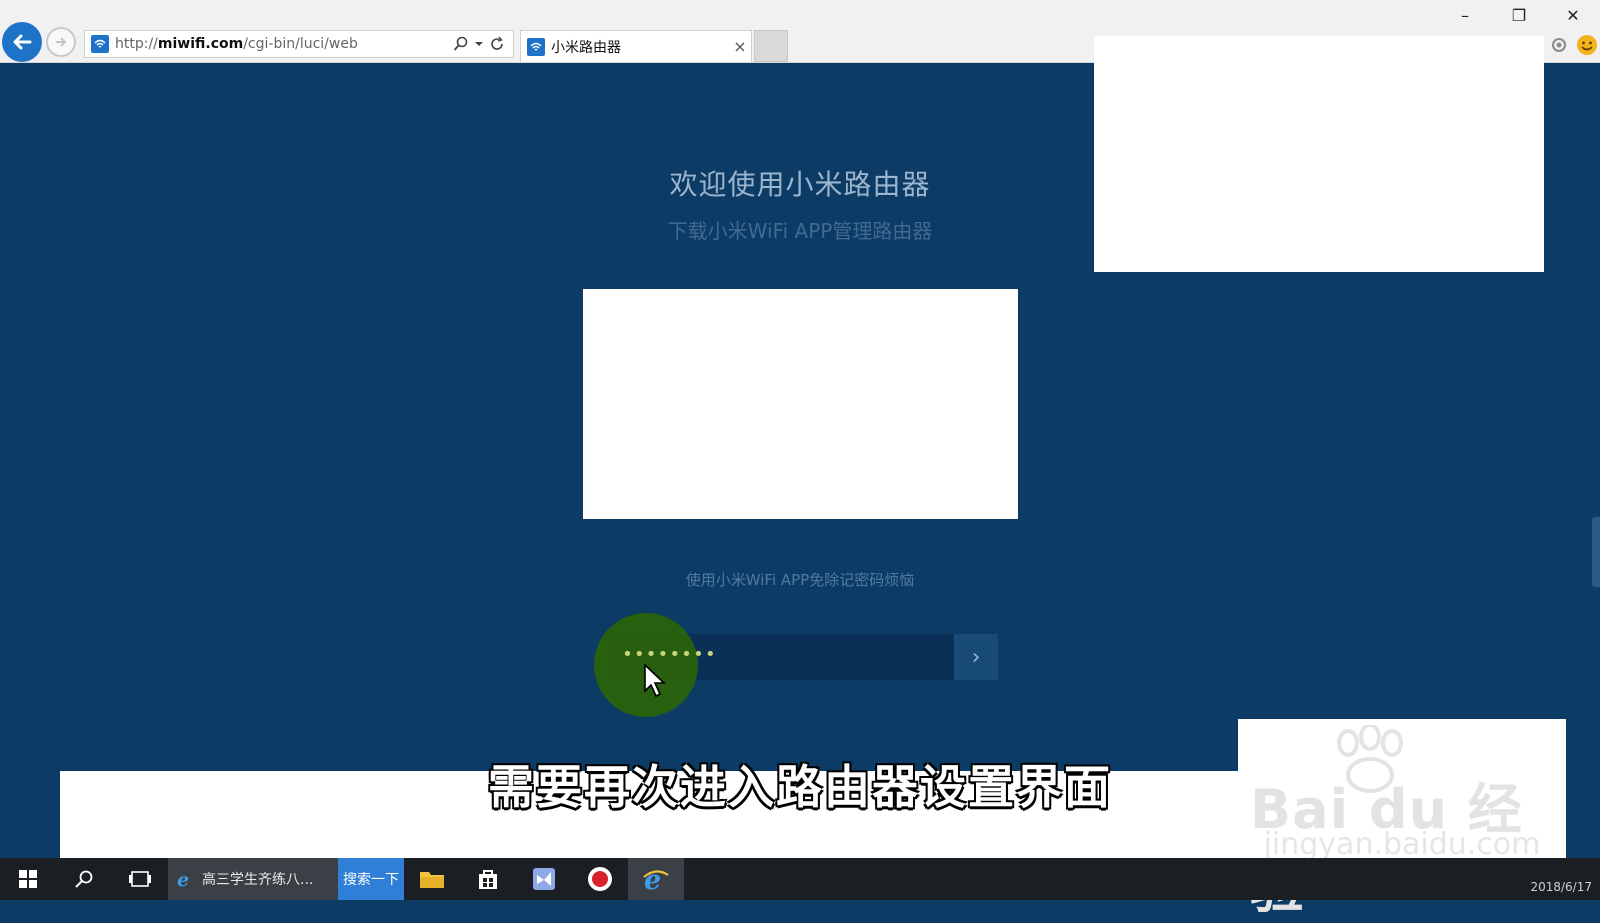 This screenshot has width=1600, height=923. Describe the element at coordinates (497, 44) in the screenshot. I see `refresh-icon` at that location.